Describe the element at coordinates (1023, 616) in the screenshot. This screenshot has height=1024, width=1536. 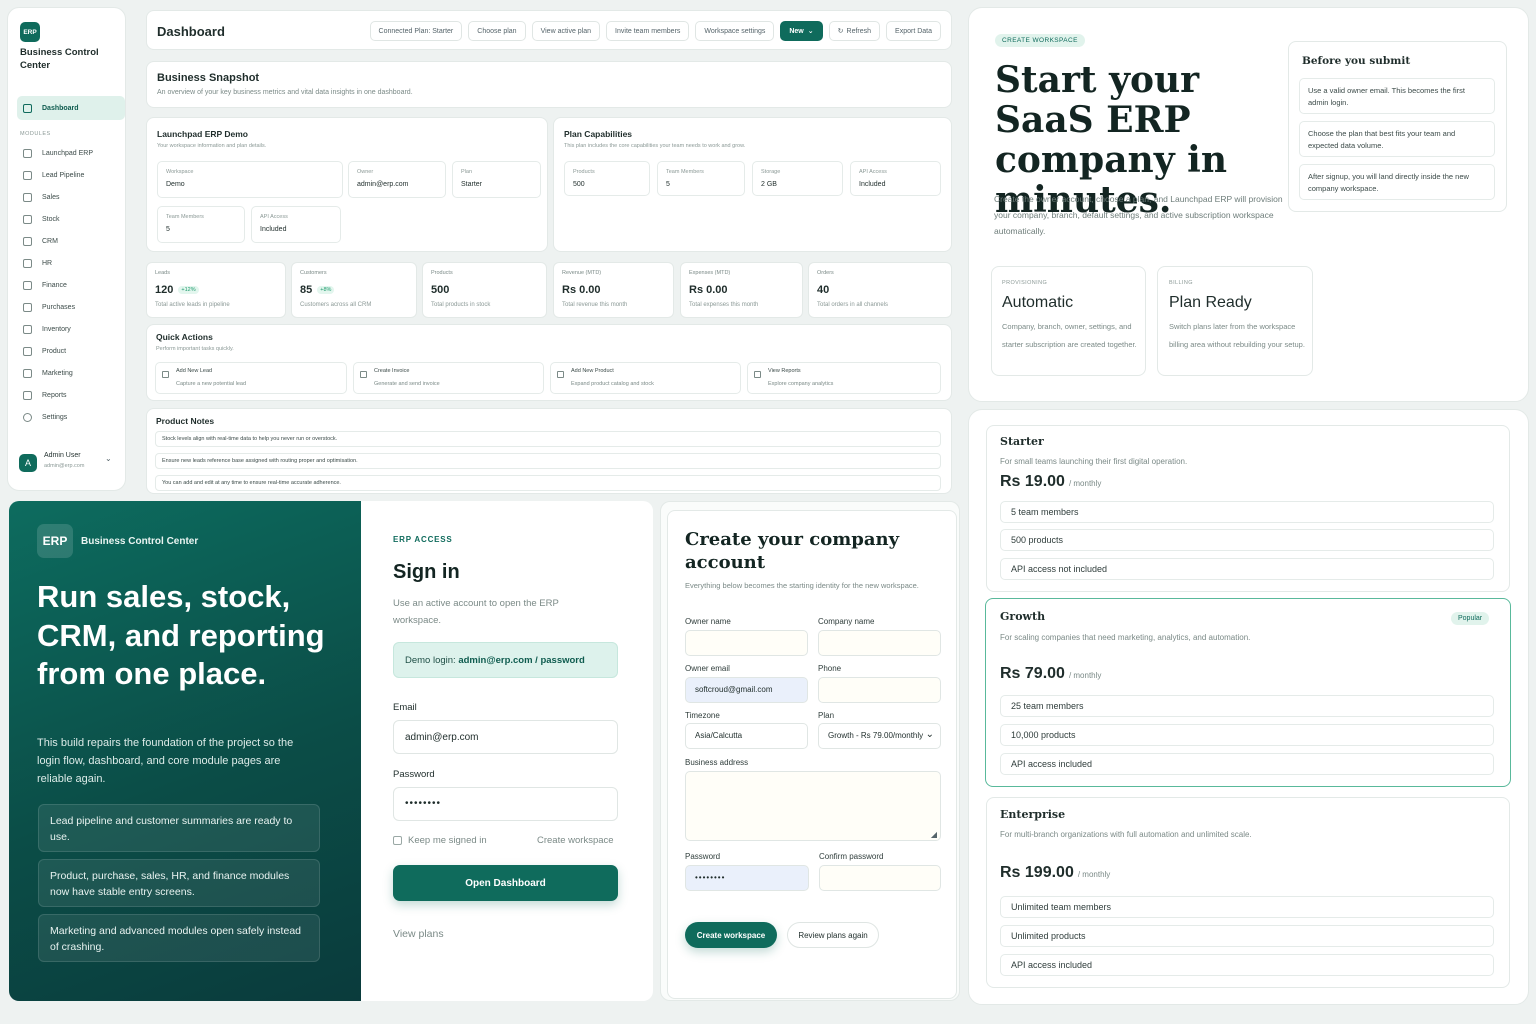
I see `plan-name: Growth` at that location.